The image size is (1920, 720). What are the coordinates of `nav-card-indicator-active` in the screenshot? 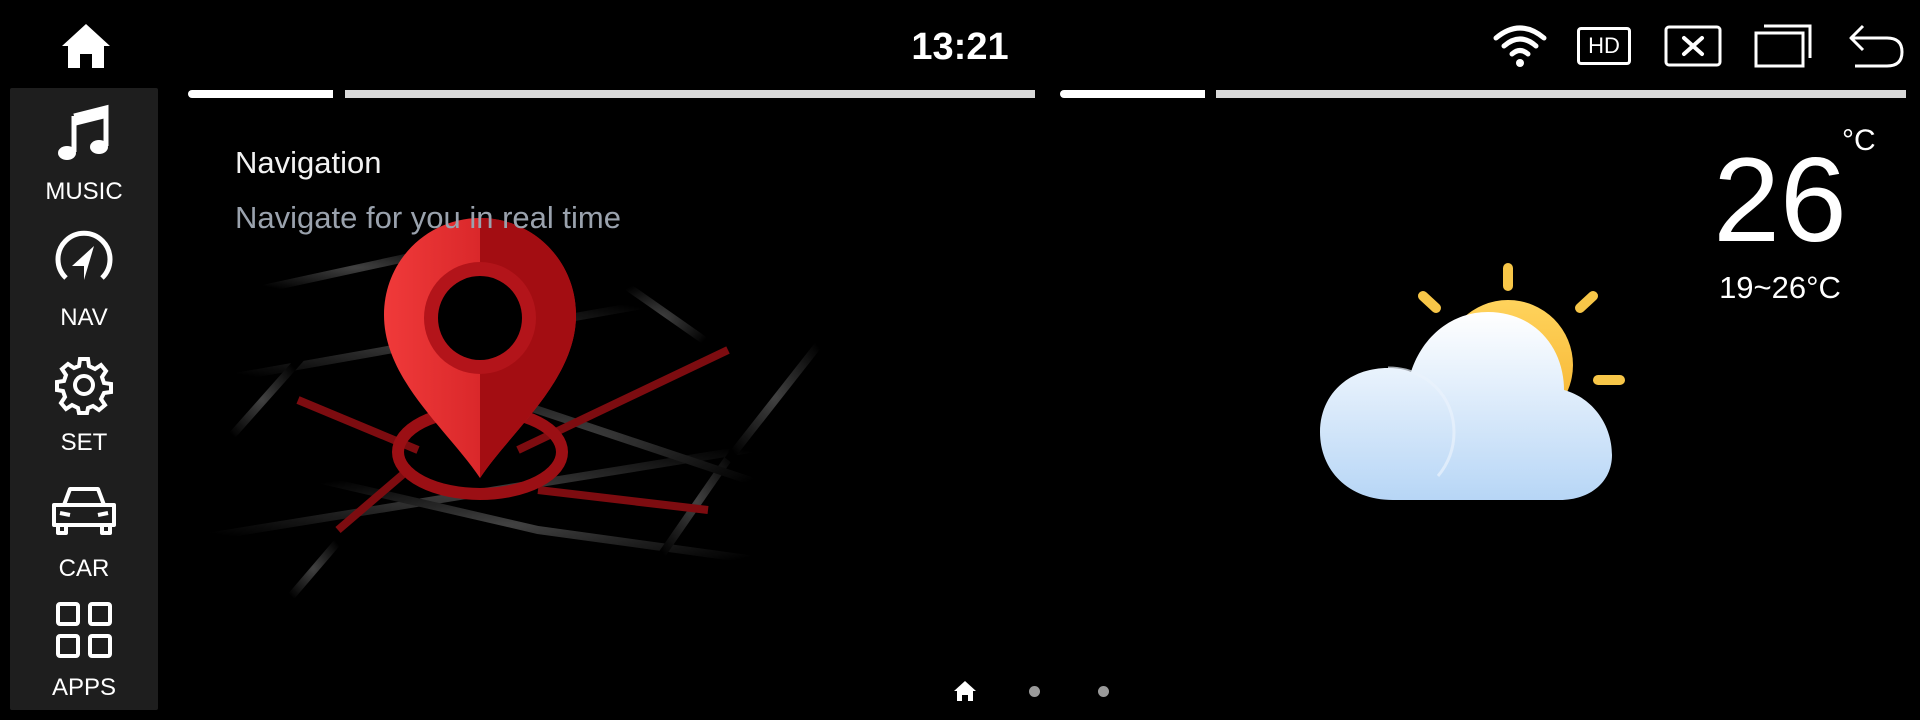 It's located at (260, 94).